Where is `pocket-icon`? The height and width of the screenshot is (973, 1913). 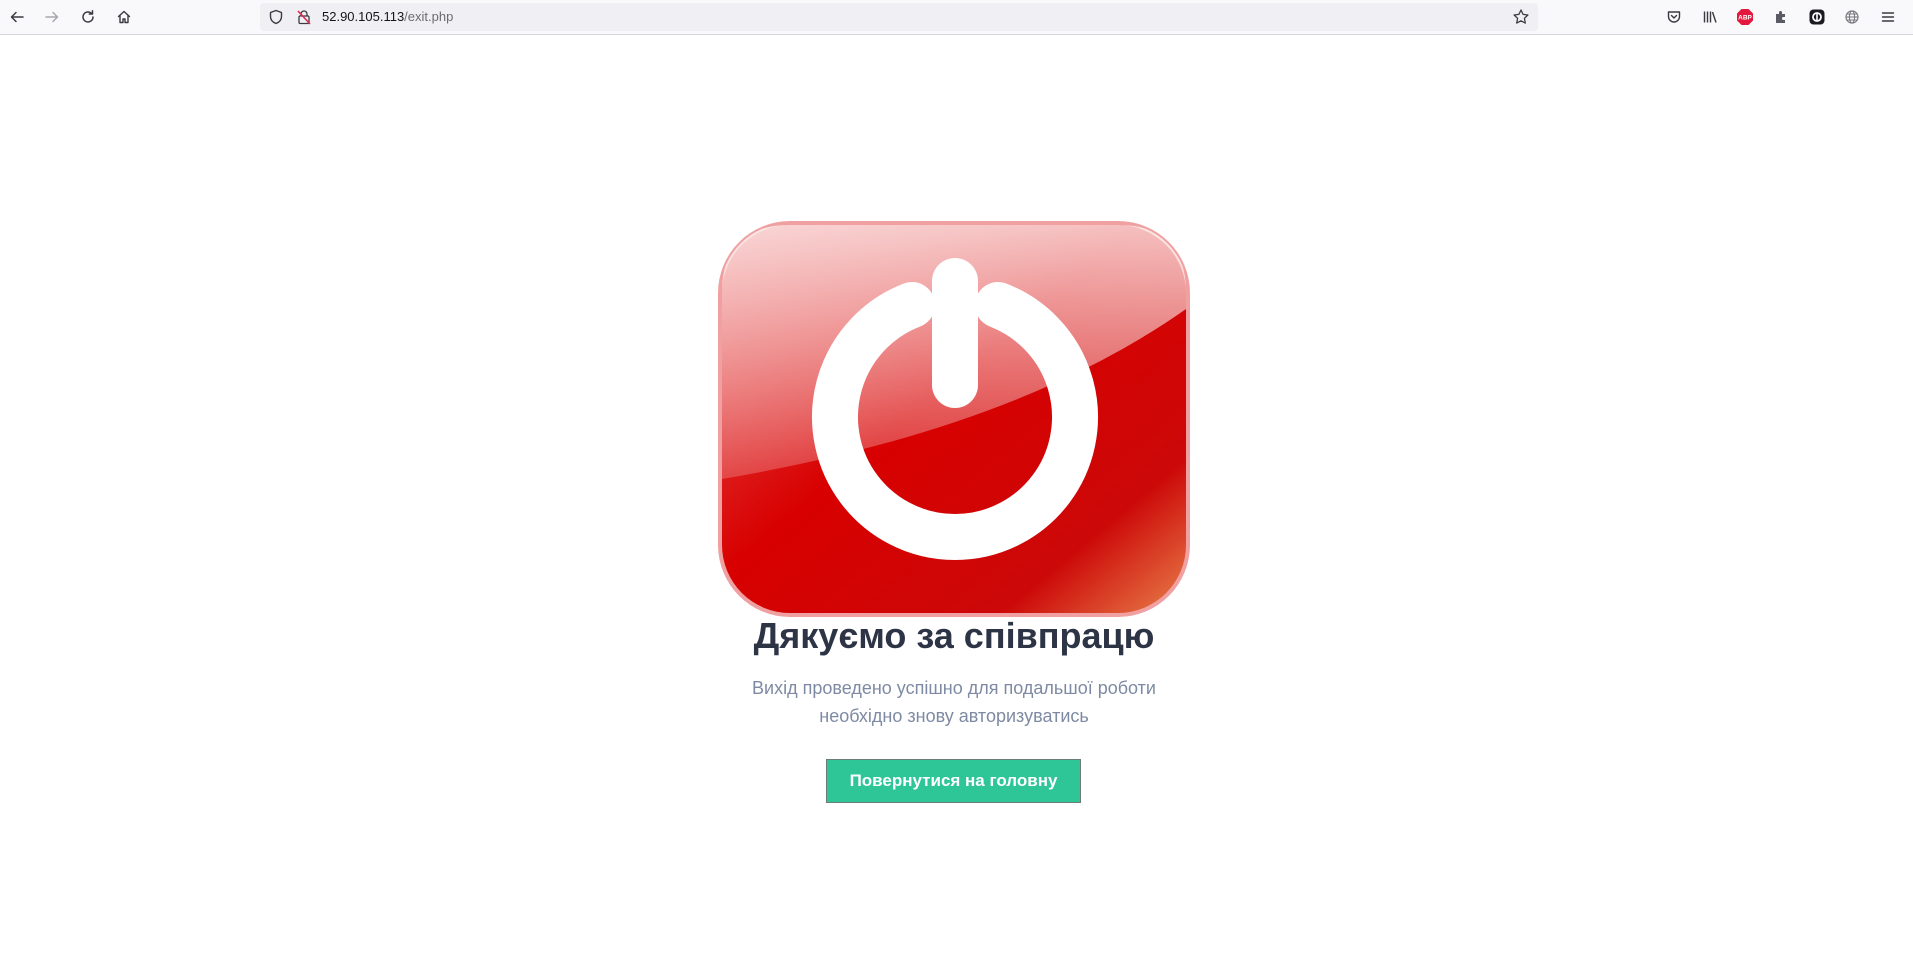 pocket-icon is located at coordinates (1674, 17).